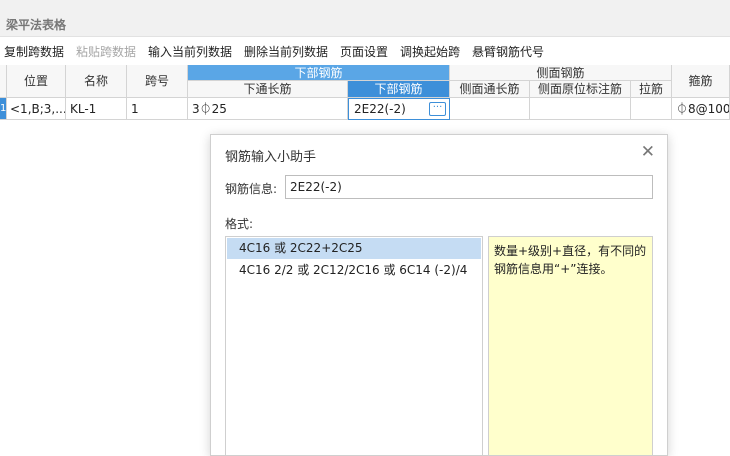  I want to click on cell-bottom-through: 3⏀25, so click(268, 109).